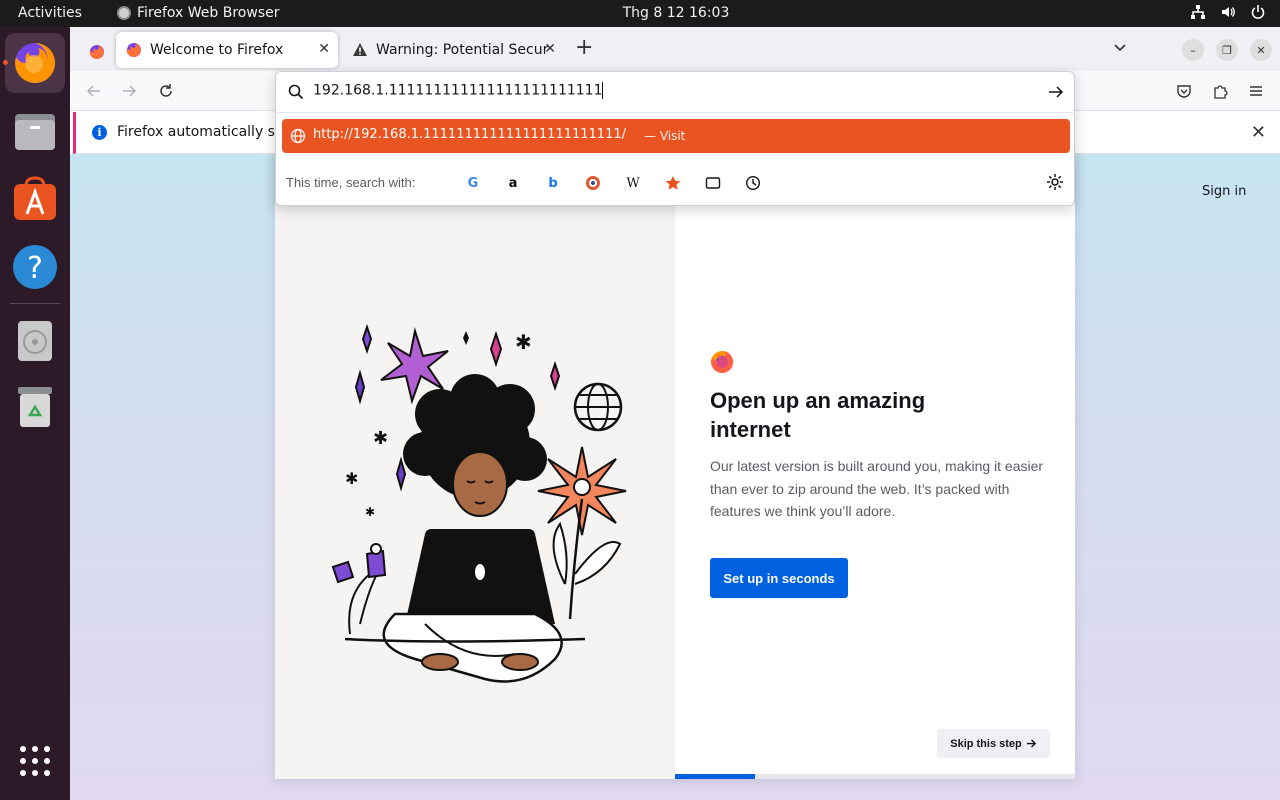  I want to click on system-tray, so click(1228, 12).